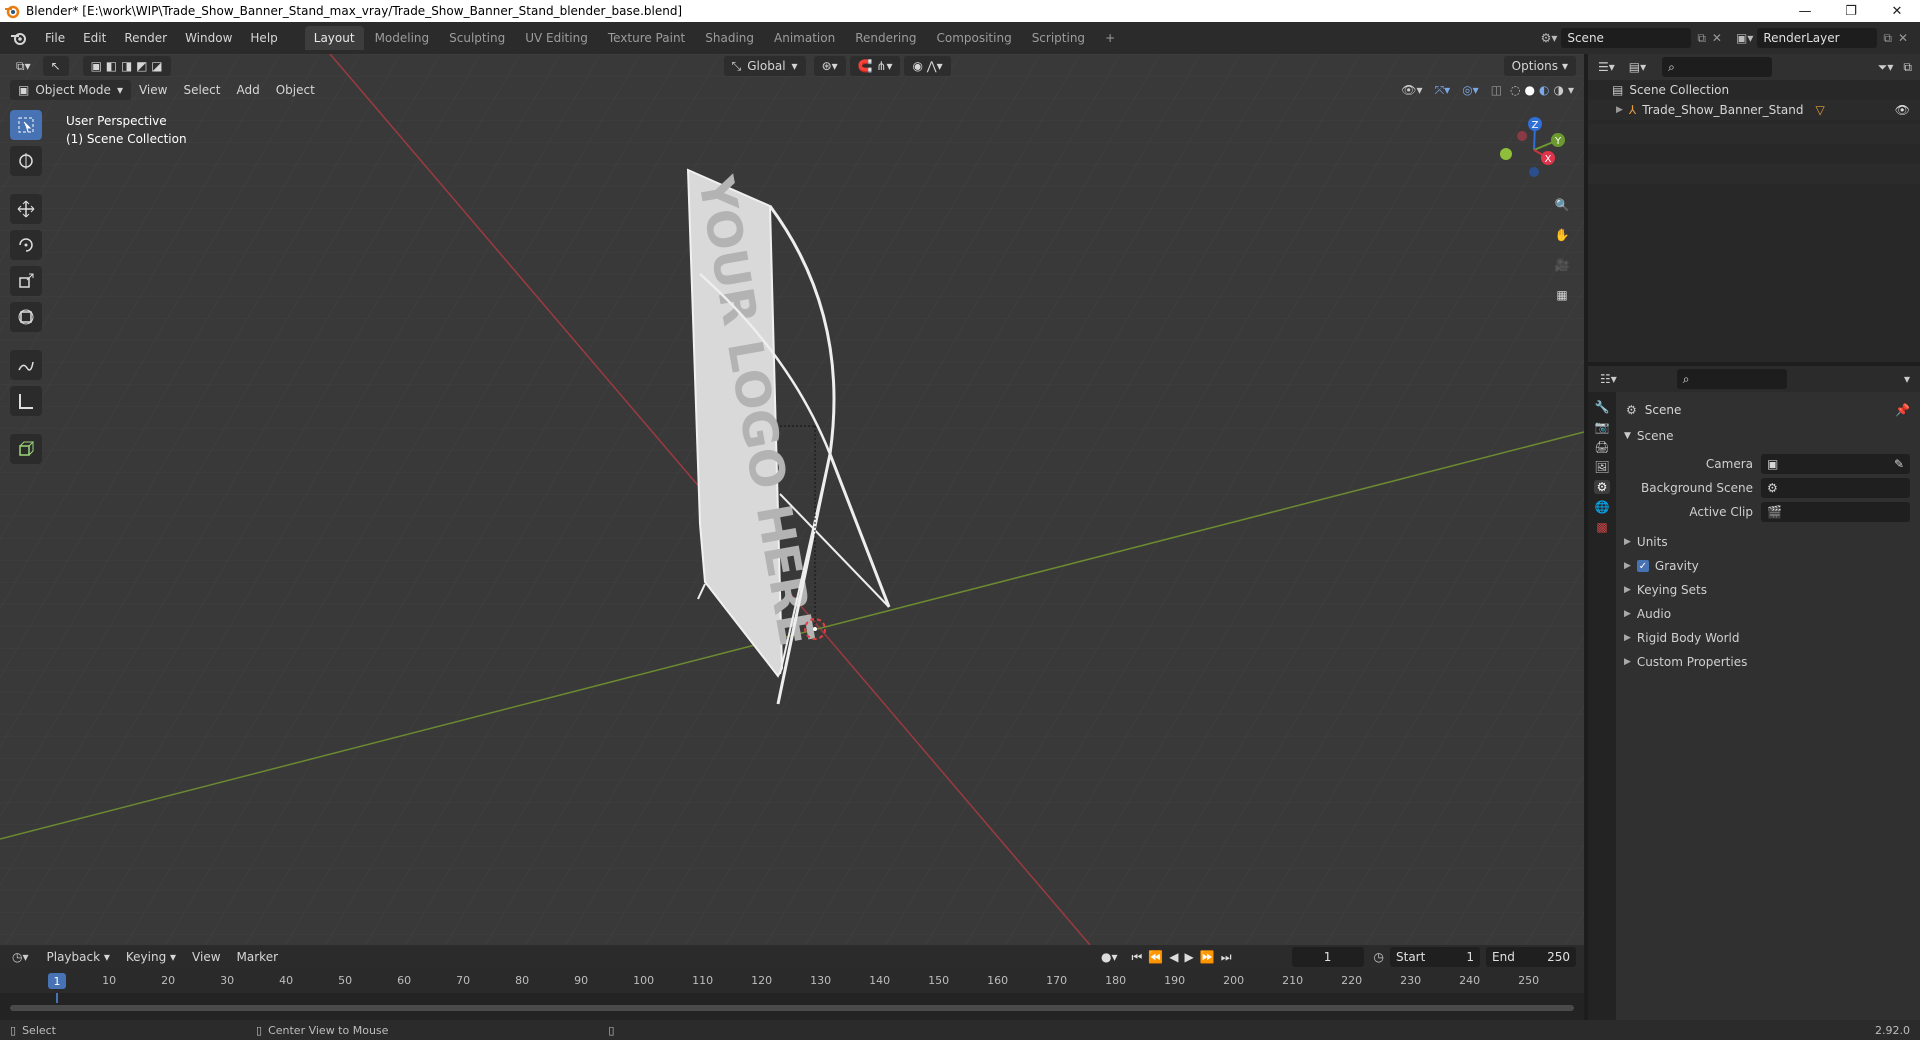 The height and width of the screenshot is (1040, 1920). Describe the element at coordinates (477, 38) in the screenshot. I see `tab-sculpting: Sculpting` at that location.